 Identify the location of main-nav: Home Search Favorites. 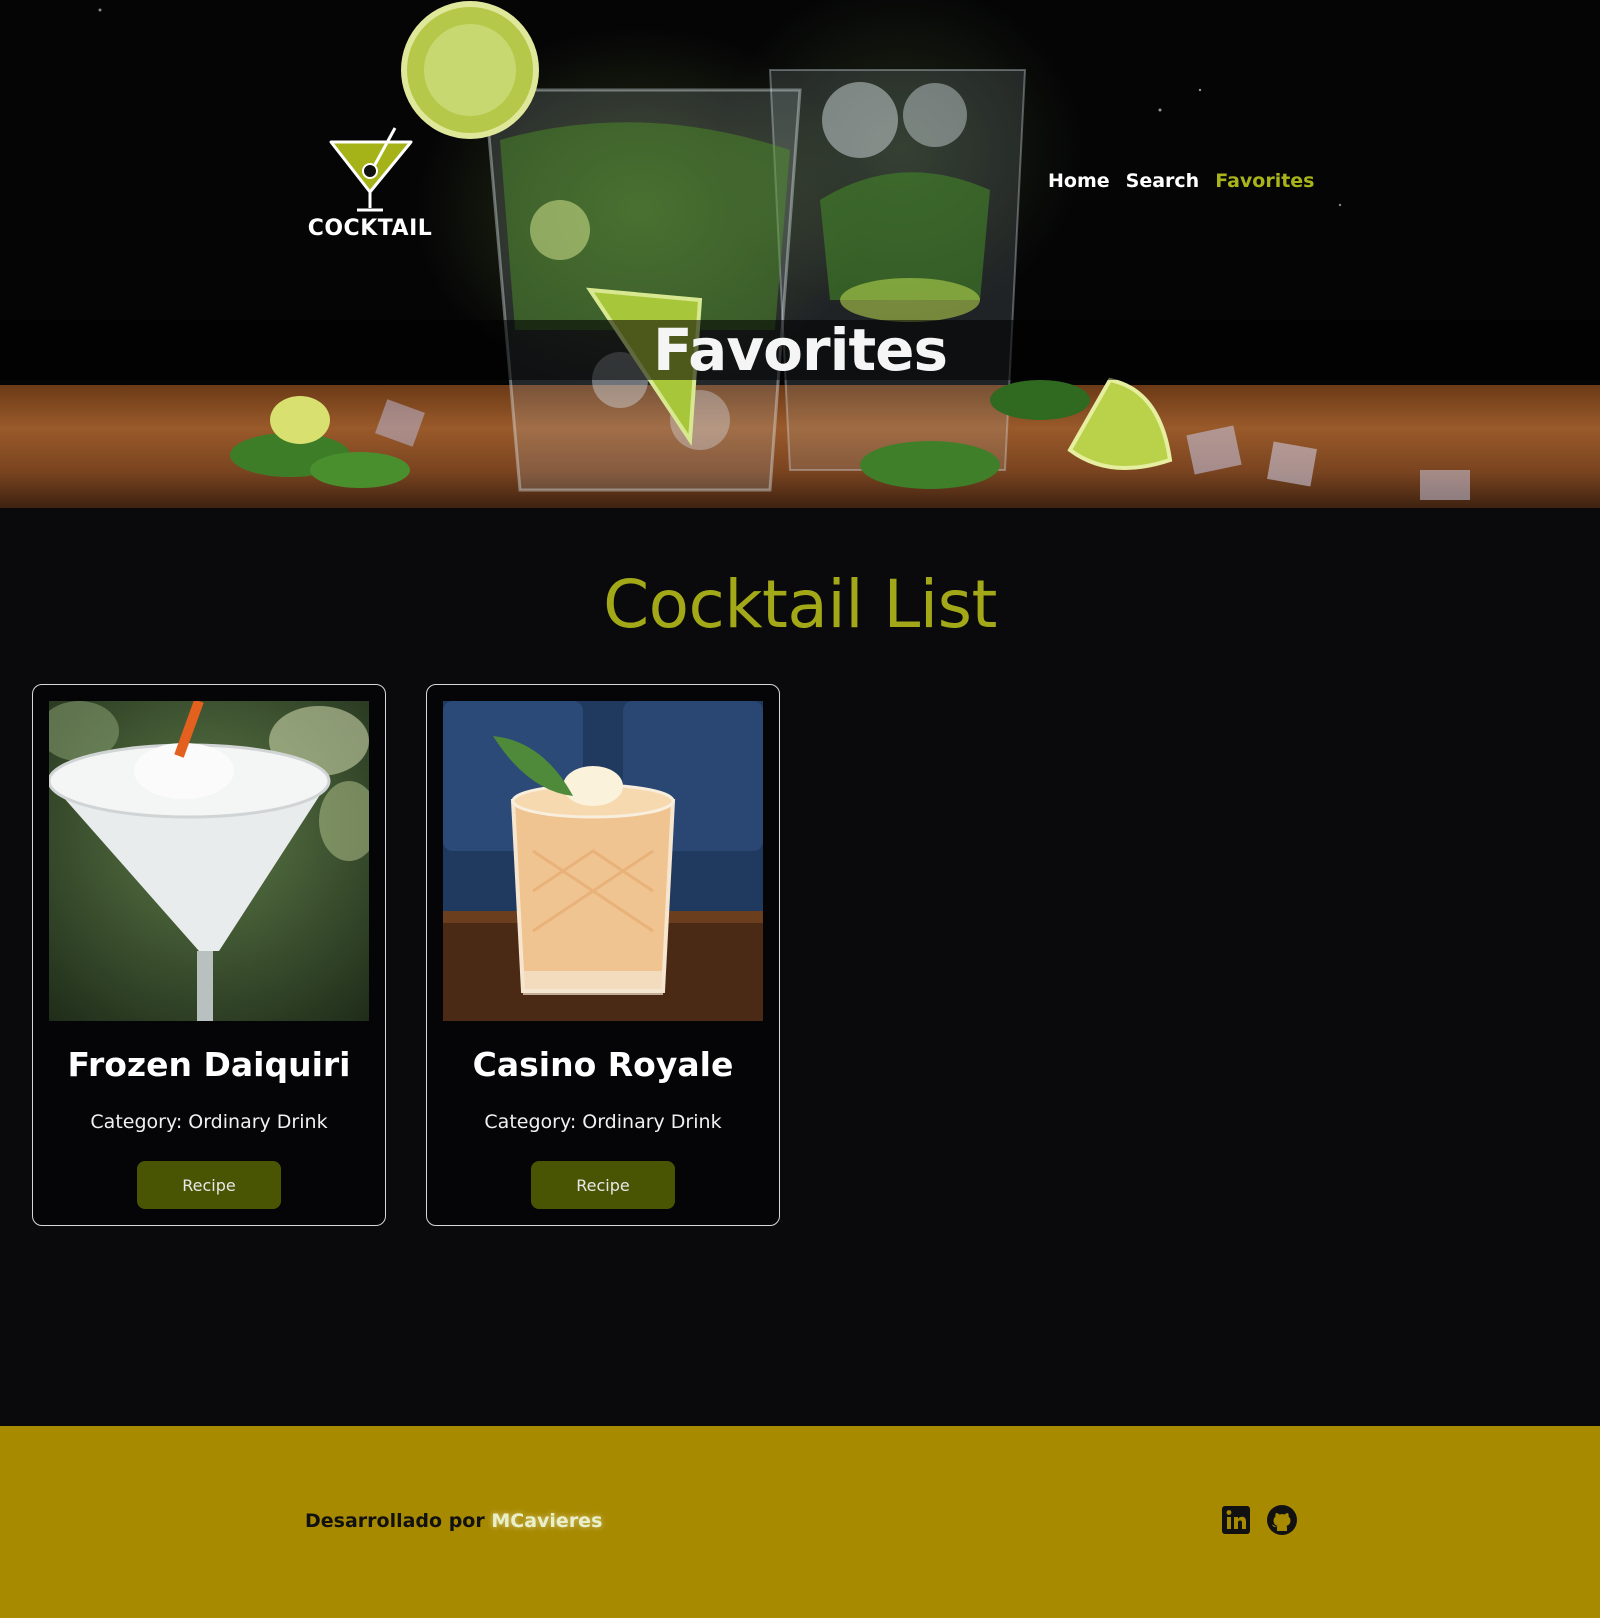
(1181, 181).